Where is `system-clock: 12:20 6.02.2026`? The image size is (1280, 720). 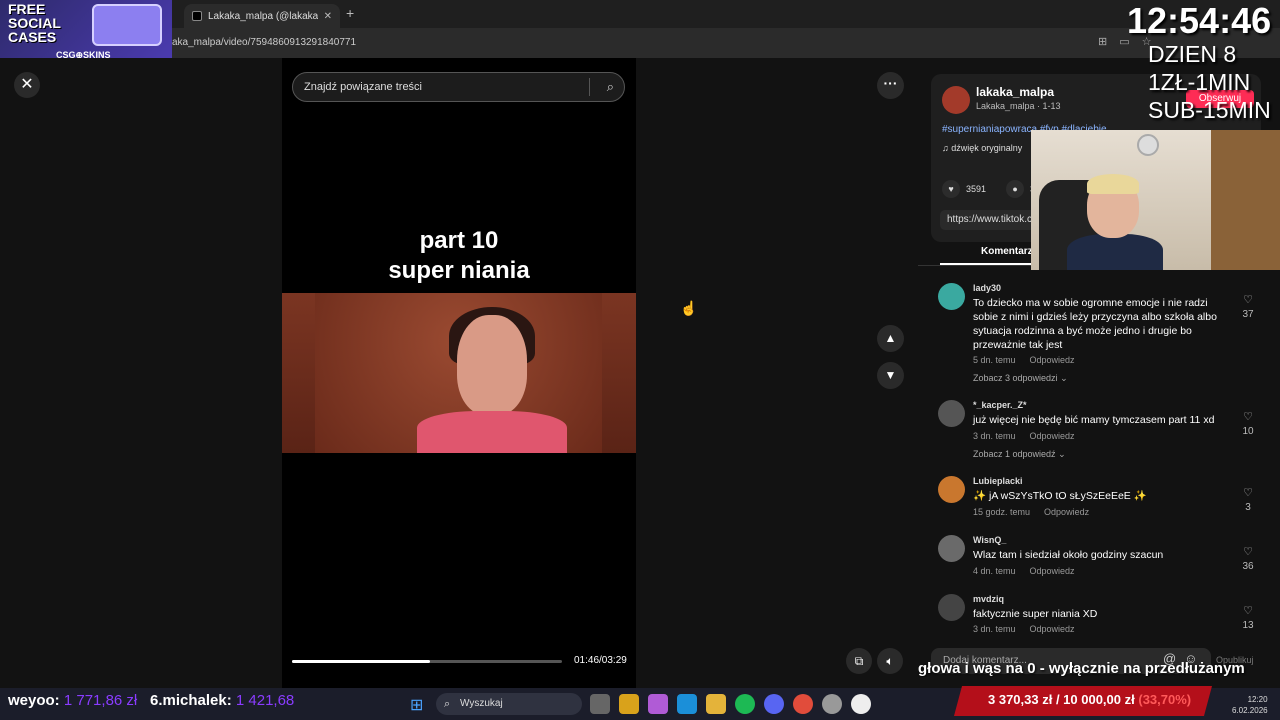
system-clock: 12:20 6.02.2026 is located at coordinates (1250, 705).